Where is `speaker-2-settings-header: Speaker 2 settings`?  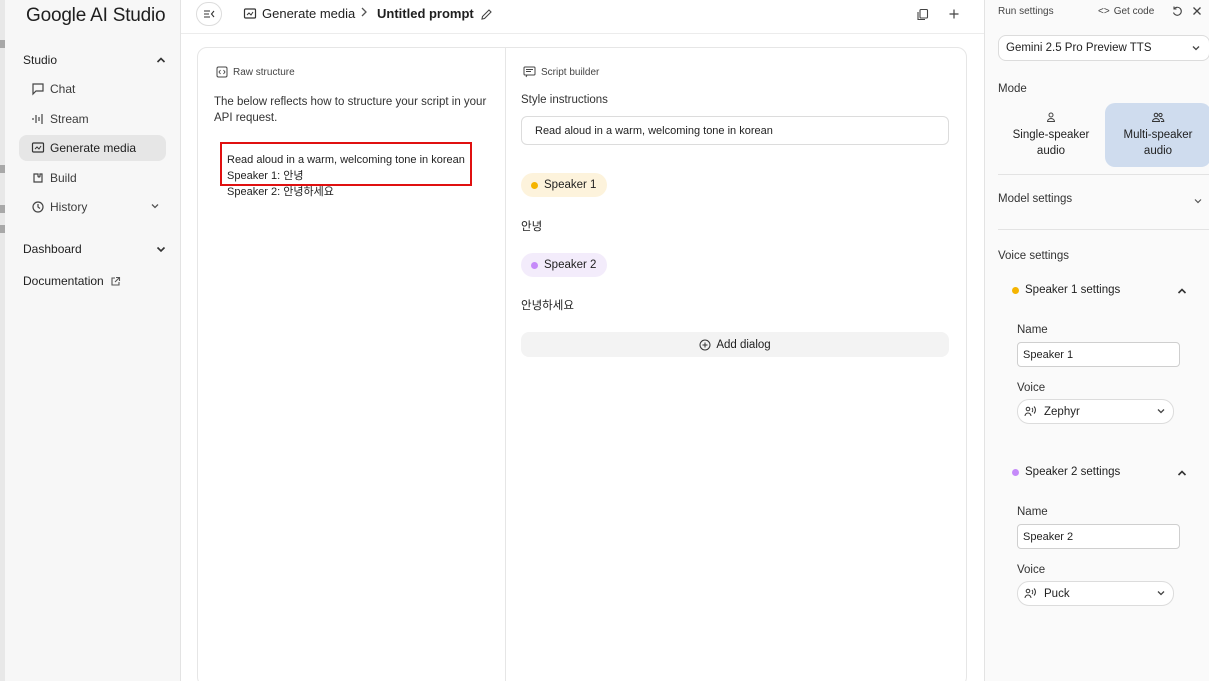
speaker-2-settings-header: Speaker 2 settings is located at coordinates (1066, 472).